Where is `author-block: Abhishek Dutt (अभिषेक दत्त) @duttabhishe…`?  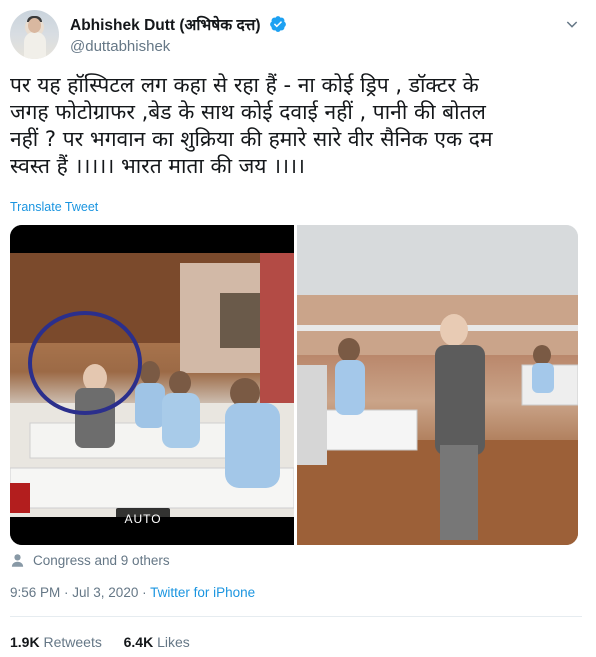
author-block: Abhishek Dutt (अभिषेक दत्त) @duttabhishe… is located at coordinates (178, 34).